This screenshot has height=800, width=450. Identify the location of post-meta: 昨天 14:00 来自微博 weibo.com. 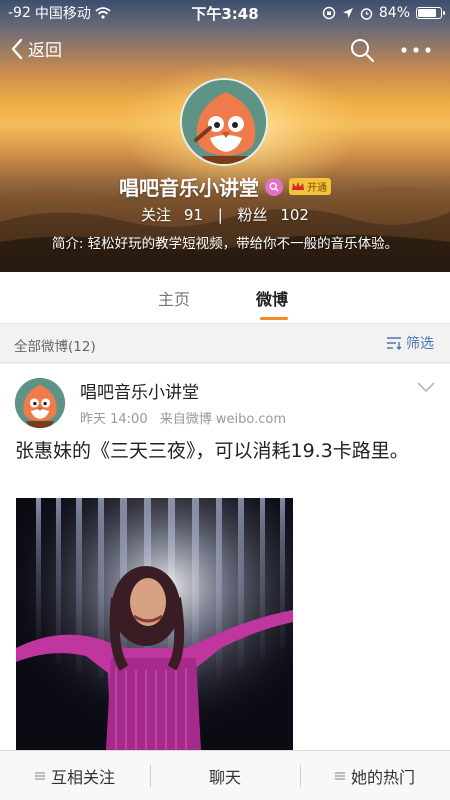
(183, 417).